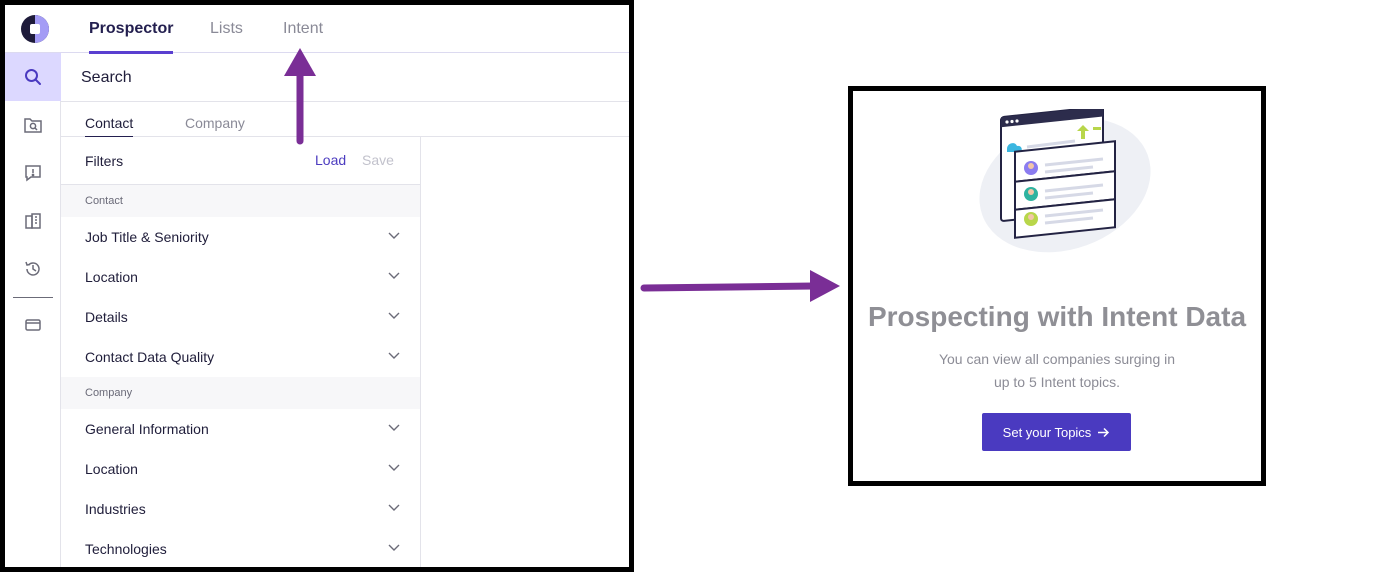 The width and height of the screenshot is (1374, 572). Describe the element at coordinates (345, 120) in the screenshot. I see `search-sub-tabs: Contact Company` at that location.